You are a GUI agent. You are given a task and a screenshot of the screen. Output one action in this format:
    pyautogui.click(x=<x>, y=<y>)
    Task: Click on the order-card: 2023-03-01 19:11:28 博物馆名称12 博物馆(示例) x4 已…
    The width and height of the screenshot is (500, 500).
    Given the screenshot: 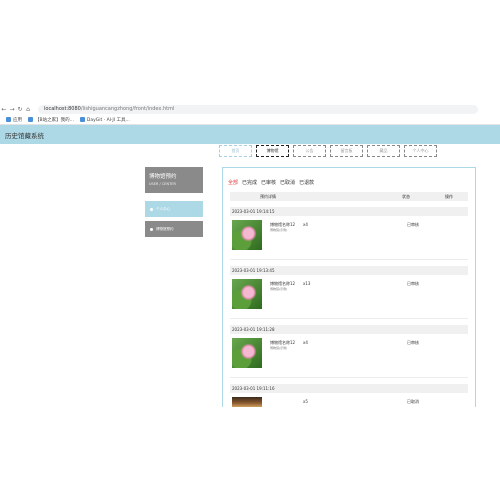 What is the action you would take?
    pyautogui.click(x=349, y=351)
    